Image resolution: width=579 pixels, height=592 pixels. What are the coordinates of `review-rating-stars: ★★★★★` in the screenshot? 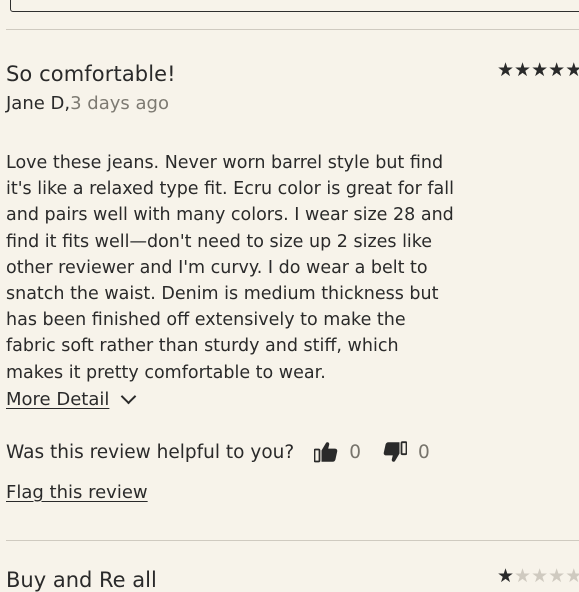 It's located at (538, 70).